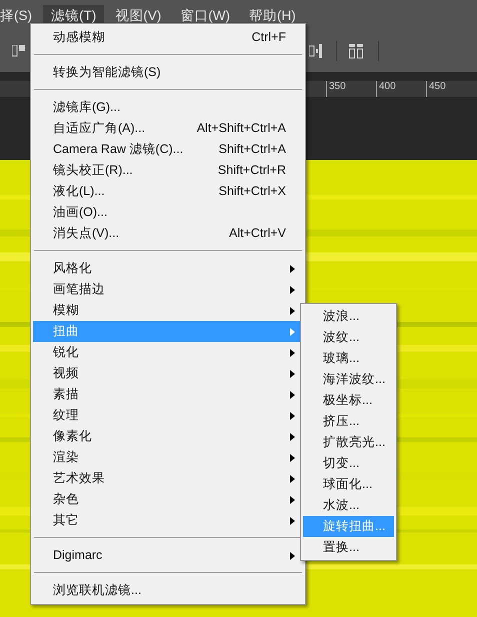  I want to click on menu-item: 消失点(V)... Alt+Ctrl+V, so click(168, 233).